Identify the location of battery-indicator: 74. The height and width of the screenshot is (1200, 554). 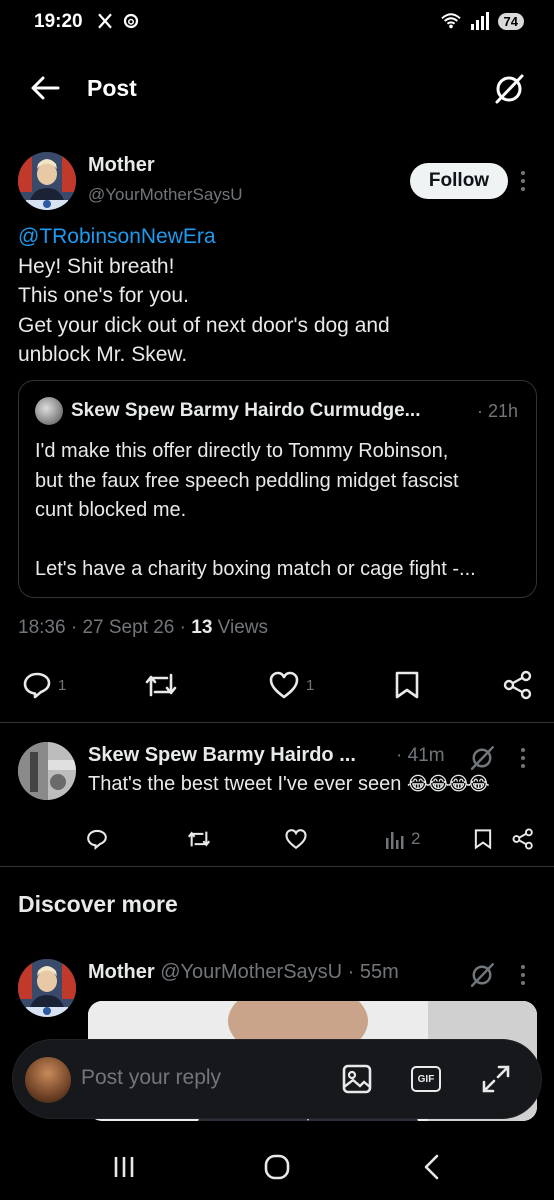
(510, 21).